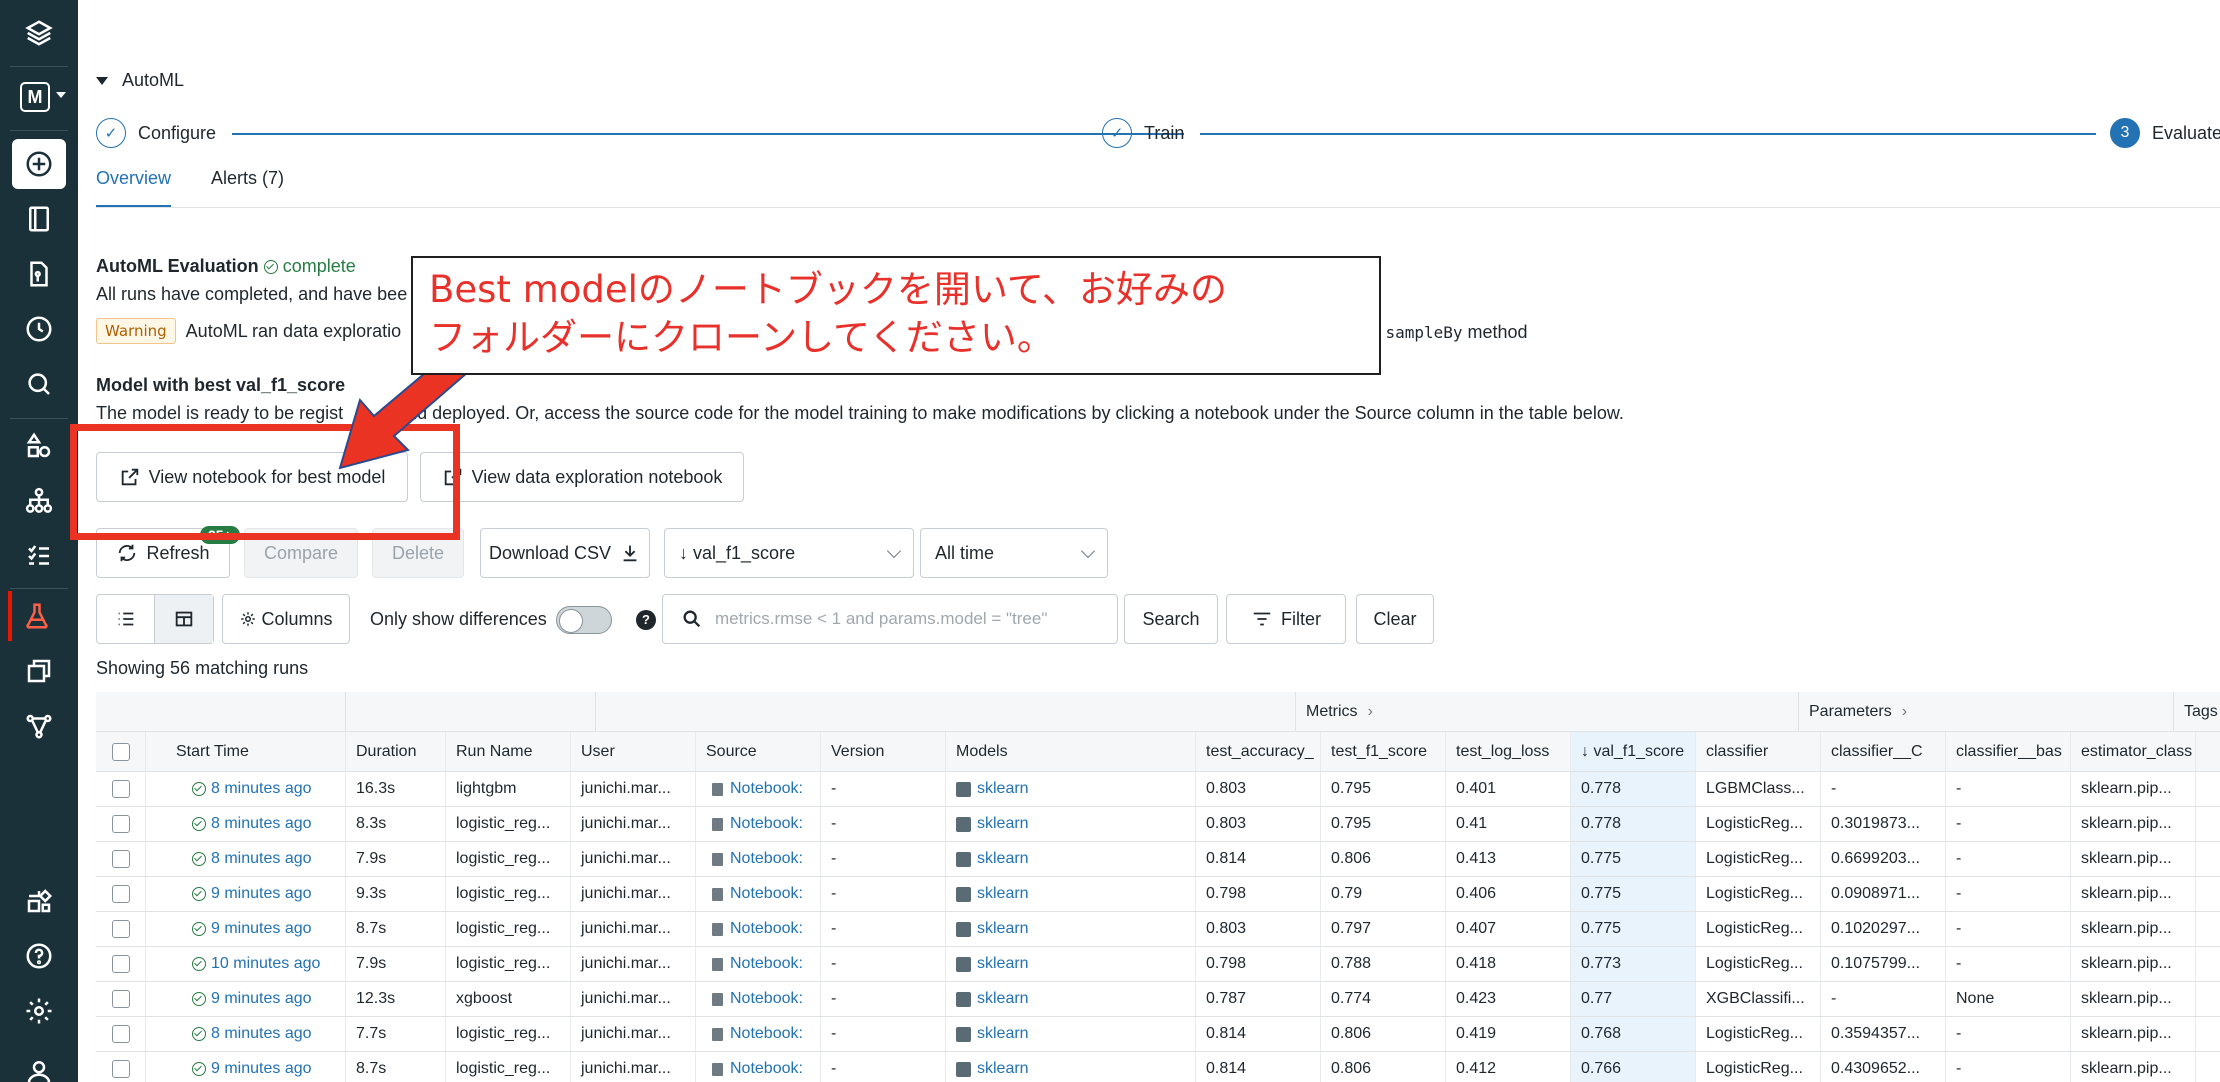 The height and width of the screenshot is (1082, 2220). What do you see at coordinates (61, 95) in the screenshot?
I see `chevron-down-icon` at bounding box center [61, 95].